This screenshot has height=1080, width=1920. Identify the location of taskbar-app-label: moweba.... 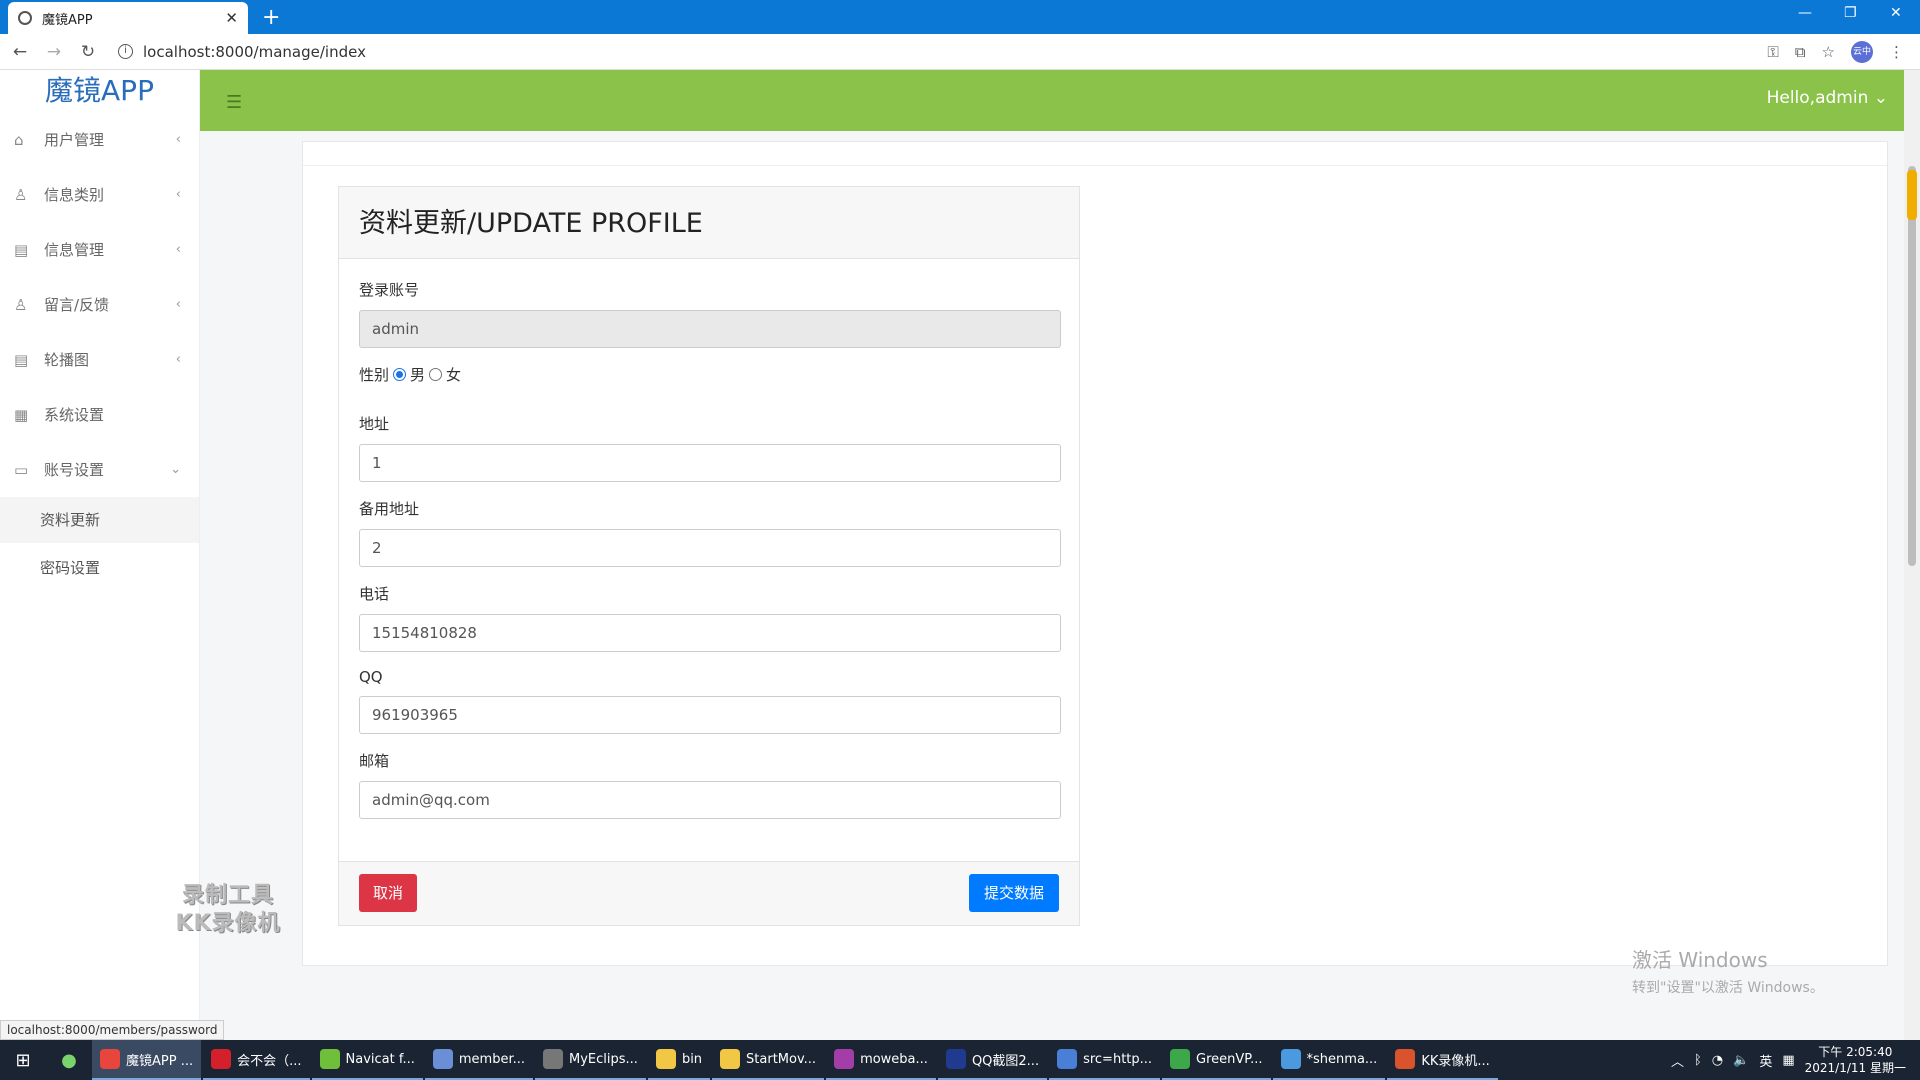
(894, 1059).